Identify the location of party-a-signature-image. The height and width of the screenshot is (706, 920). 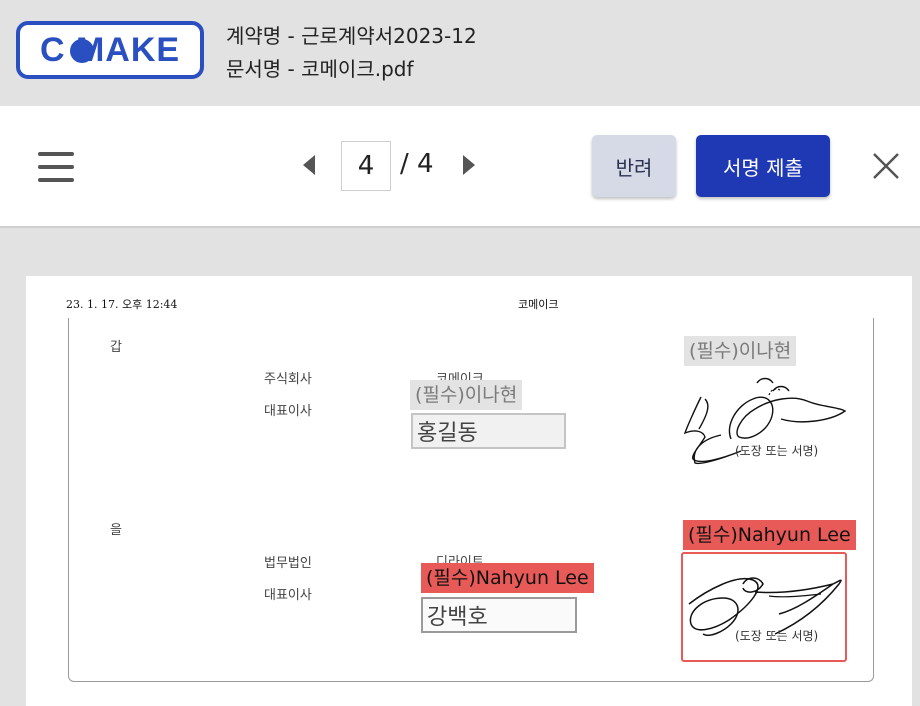
(765, 421).